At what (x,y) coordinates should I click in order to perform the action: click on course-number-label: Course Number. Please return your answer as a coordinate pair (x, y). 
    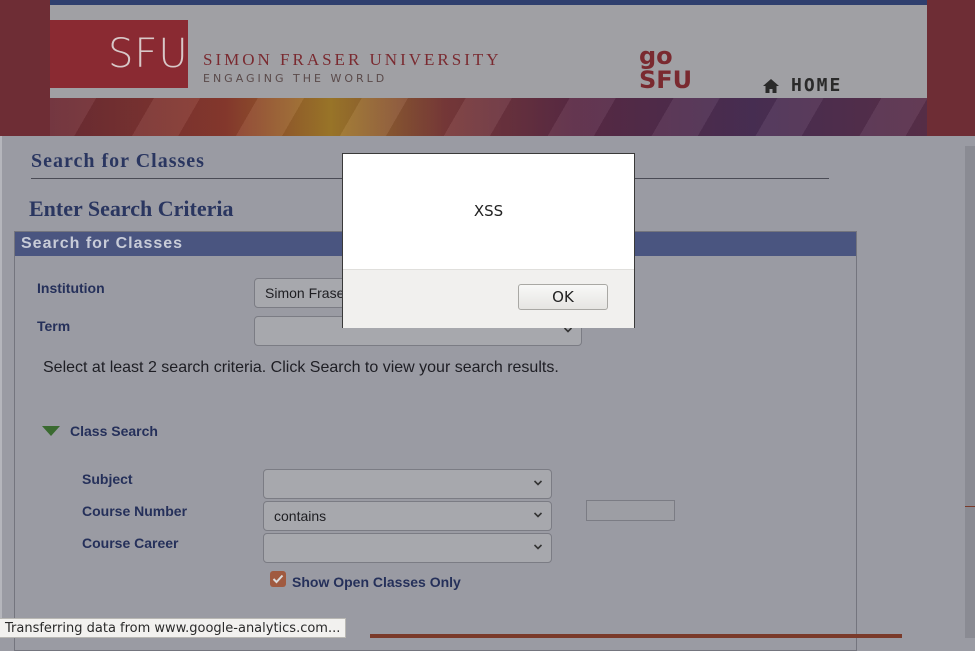
    Looking at the image, I should click on (135, 511).